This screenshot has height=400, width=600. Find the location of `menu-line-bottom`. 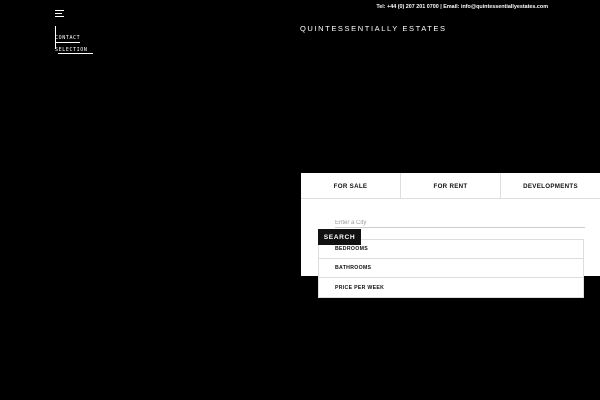

menu-line-bottom is located at coordinates (59, 16).